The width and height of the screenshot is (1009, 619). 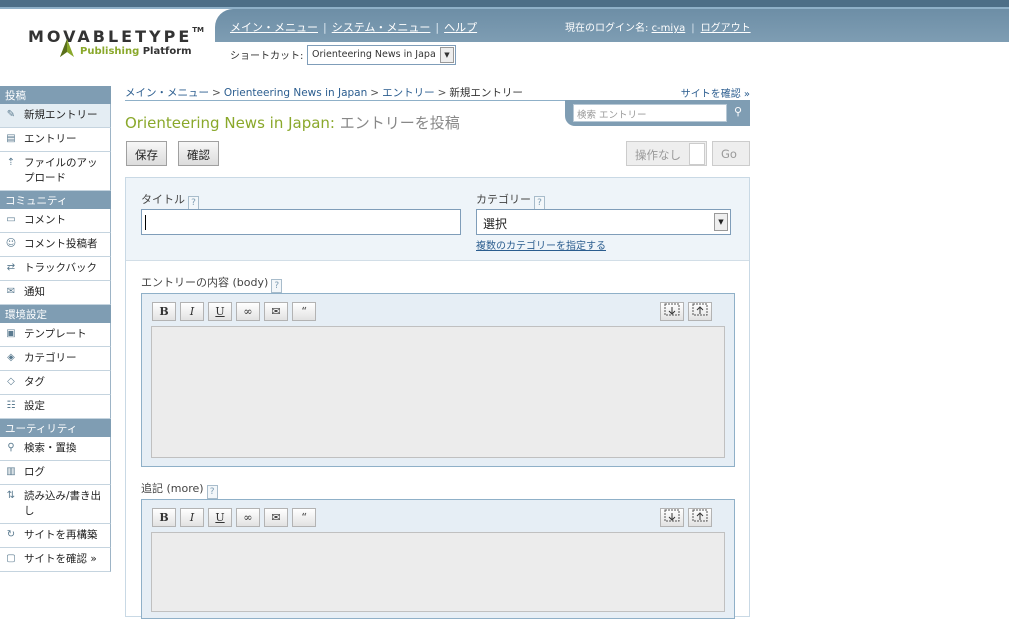 What do you see at coordinates (11, 357) in the screenshot?
I see `category-icon: ◈` at bounding box center [11, 357].